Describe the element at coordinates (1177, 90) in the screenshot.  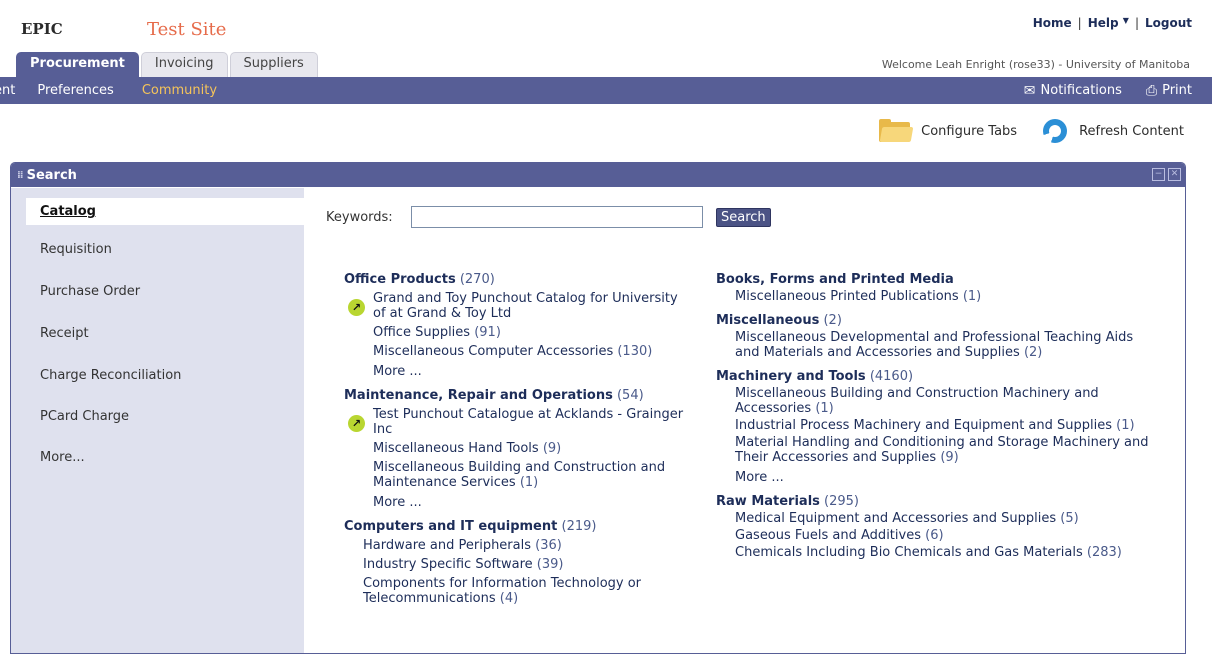
I see `print-label: Print` at that location.